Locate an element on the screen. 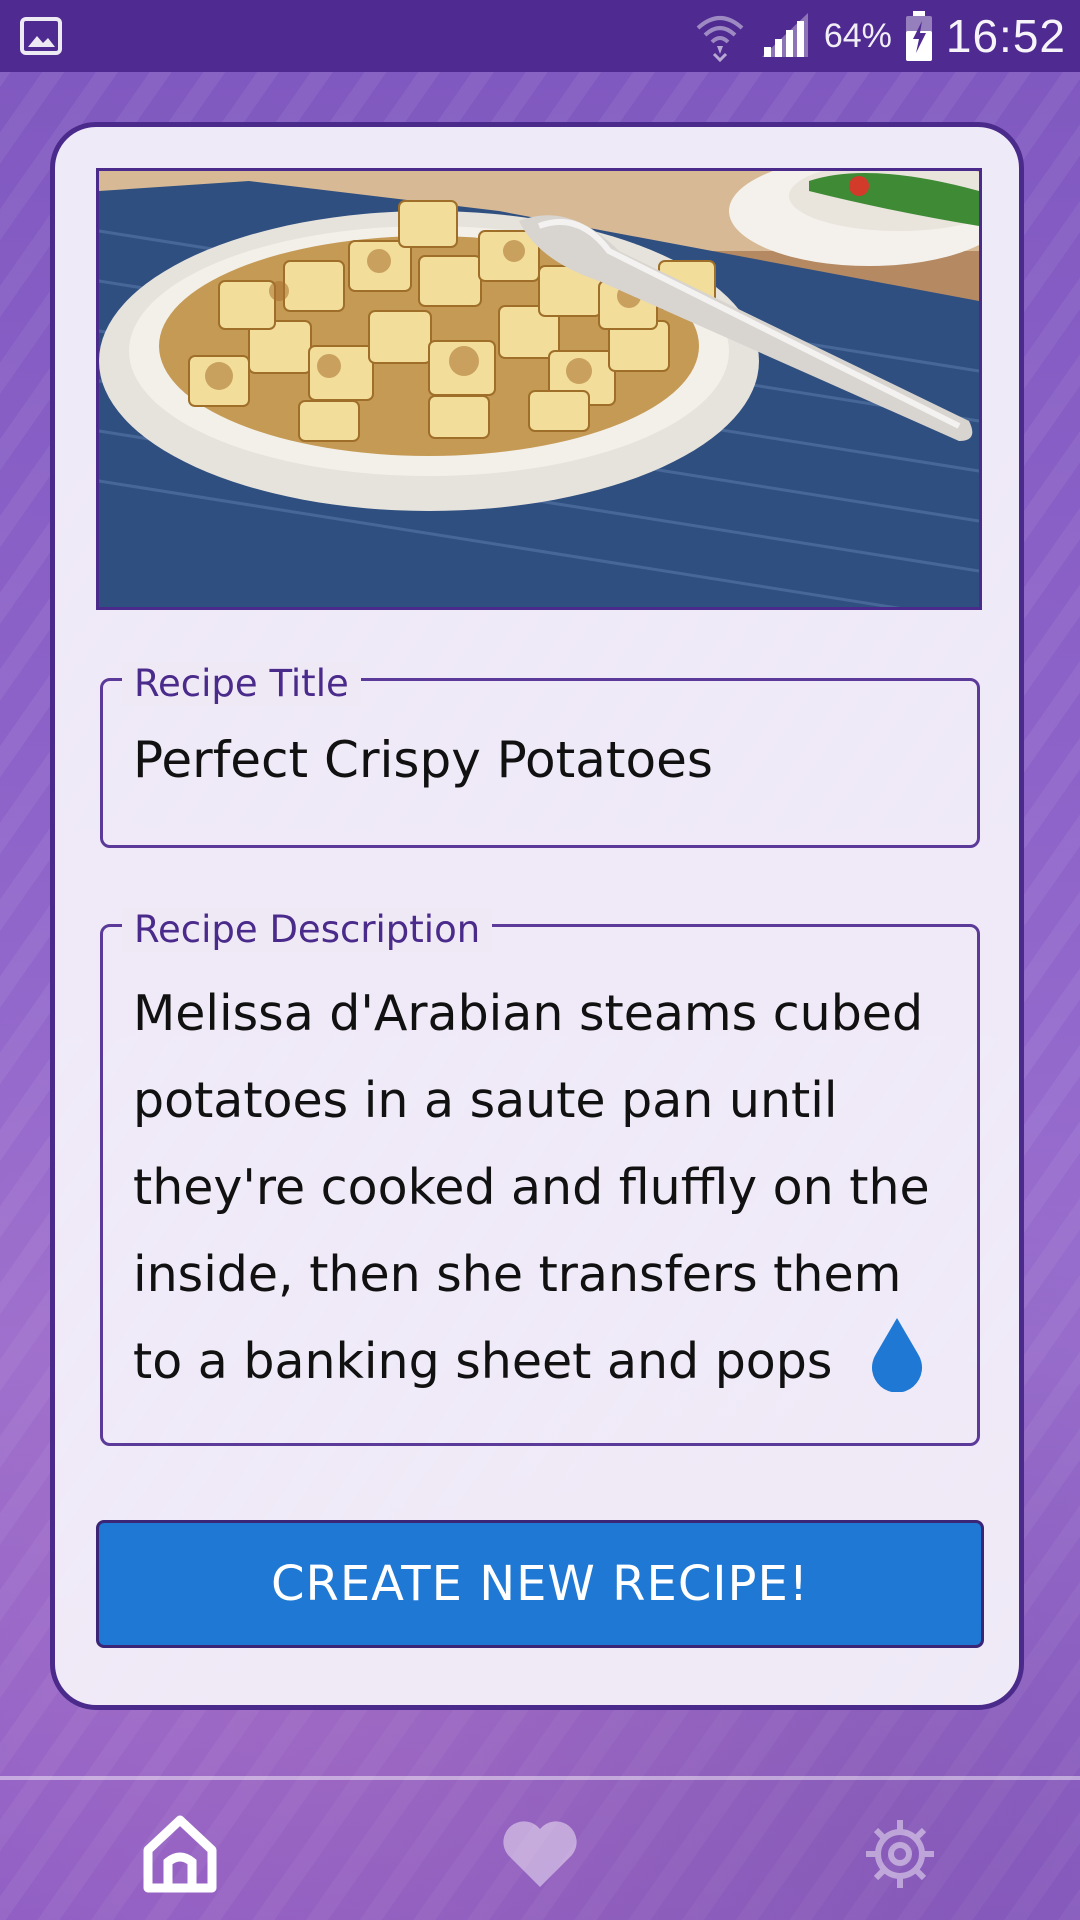 The width and height of the screenshot is (1080, 1920). status-icons: 64% 16:52 is located at coordinates (880, 36).